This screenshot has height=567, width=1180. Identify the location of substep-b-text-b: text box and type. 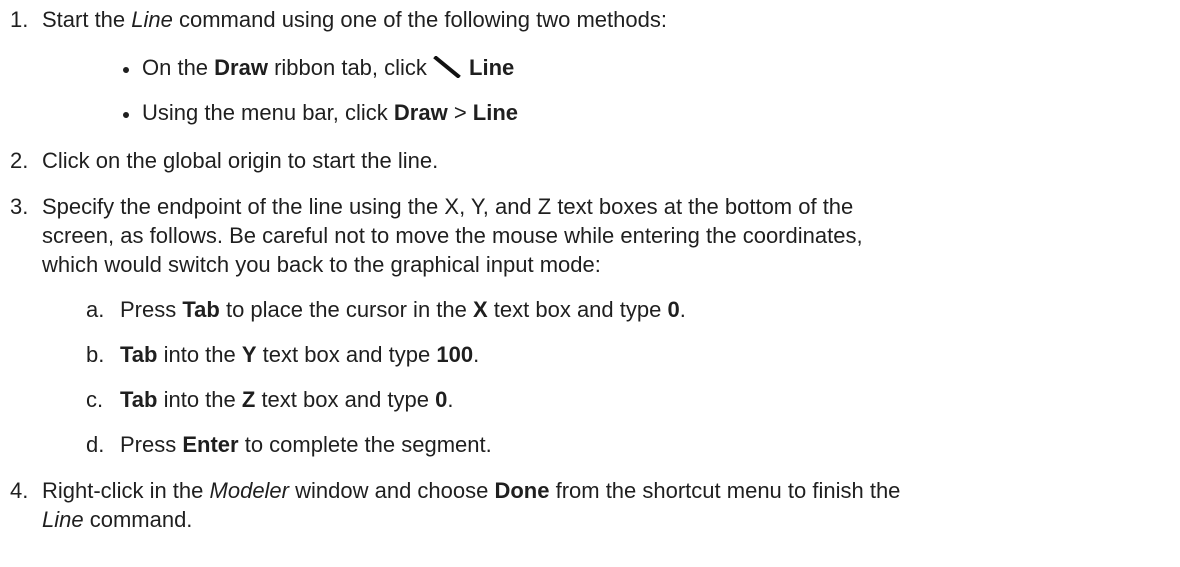
(346, 354).